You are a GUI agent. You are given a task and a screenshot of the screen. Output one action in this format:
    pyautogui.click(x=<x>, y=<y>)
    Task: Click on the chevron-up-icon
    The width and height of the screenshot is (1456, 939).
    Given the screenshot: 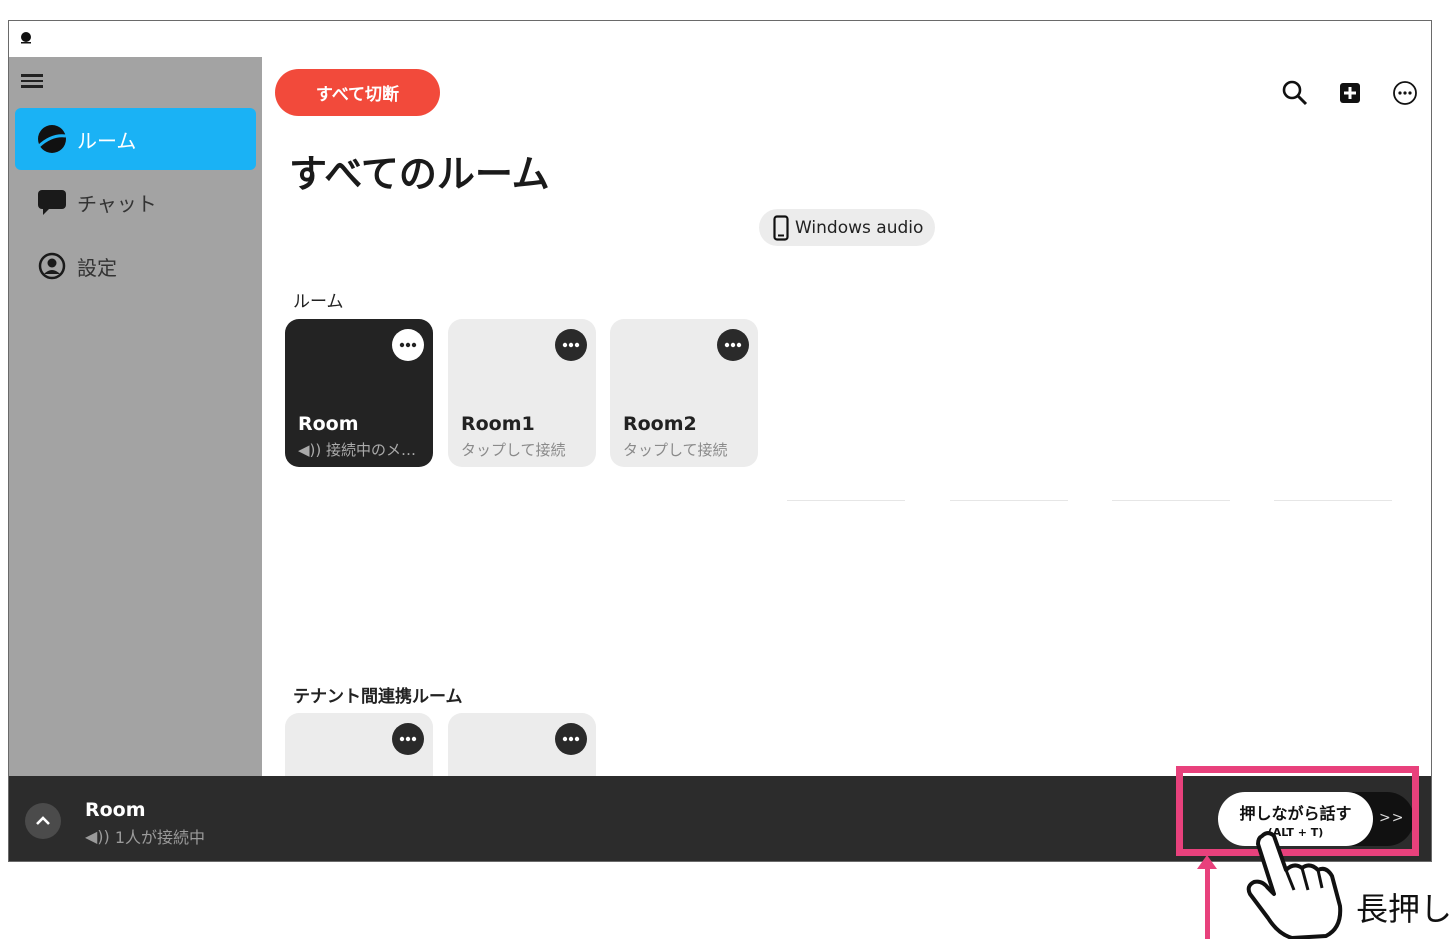 What is the action you would take?
    pyautogui.click(x=43, y=821)
    